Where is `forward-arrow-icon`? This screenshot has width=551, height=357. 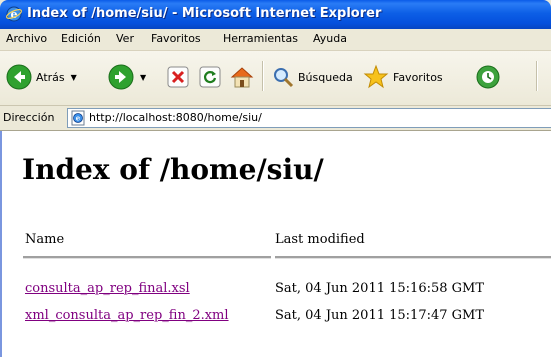 forward-arrow-icon is located at coordinates (121, 77).